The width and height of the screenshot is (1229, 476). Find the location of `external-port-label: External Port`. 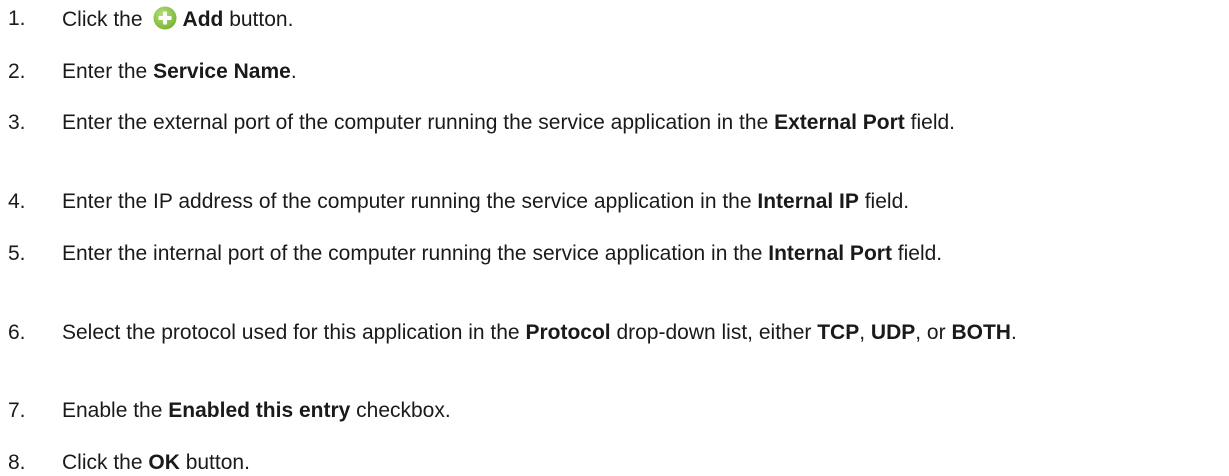

external-port-label: External Port is located at coordinates (839, 122).